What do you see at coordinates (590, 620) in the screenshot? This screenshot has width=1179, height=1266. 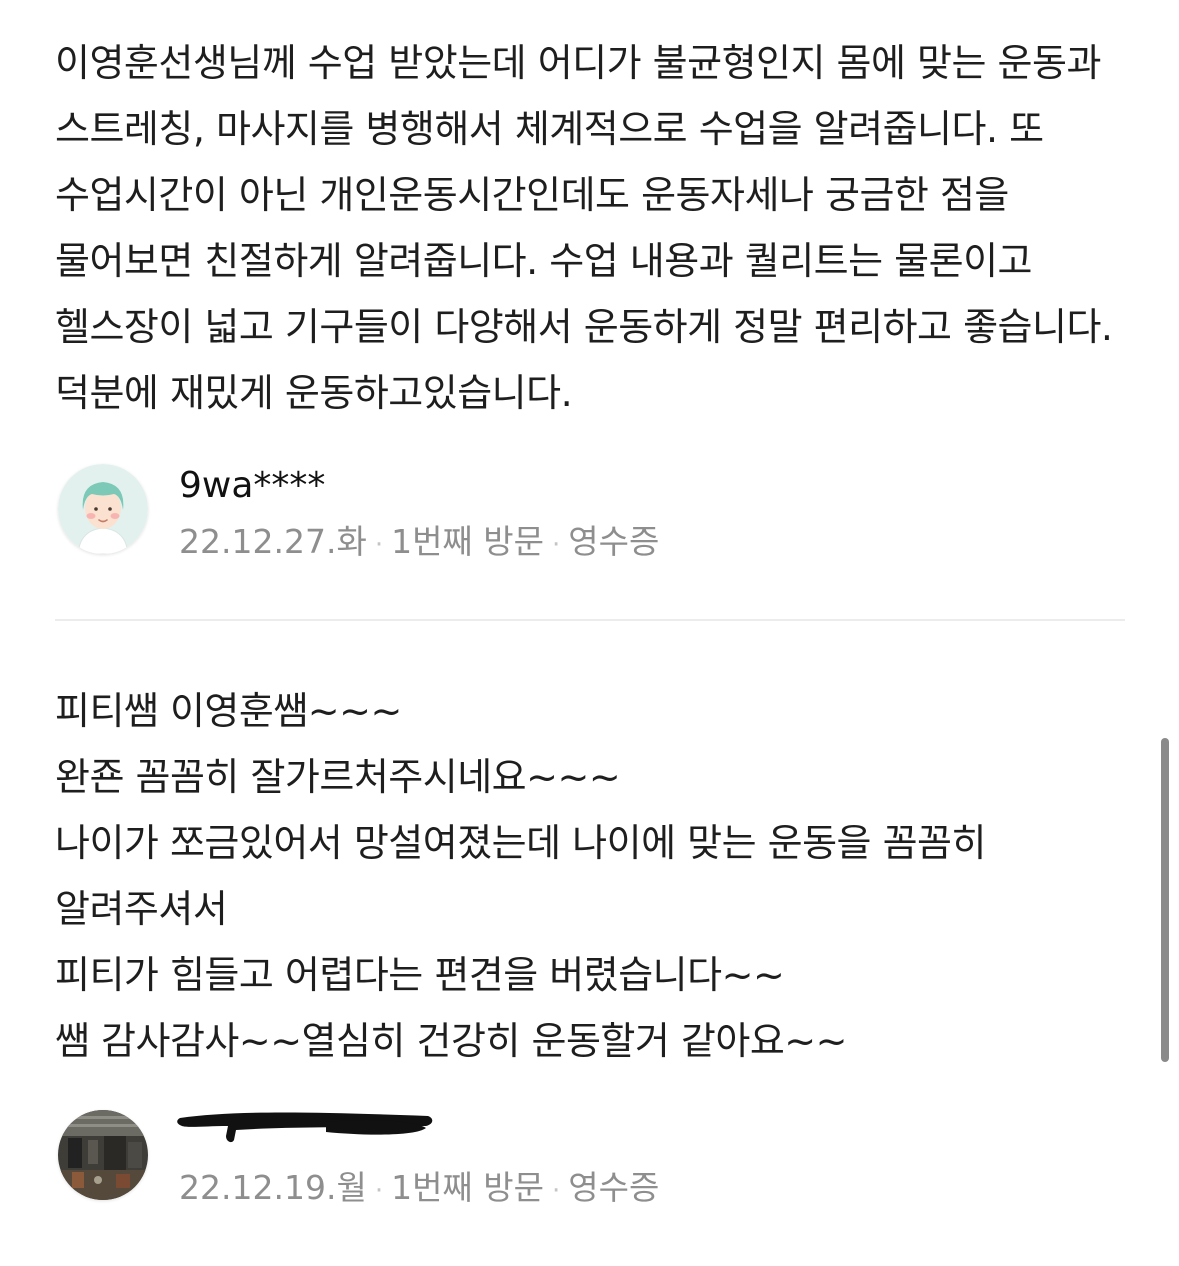 I see `review-divider` at bounding box center [590, 620].